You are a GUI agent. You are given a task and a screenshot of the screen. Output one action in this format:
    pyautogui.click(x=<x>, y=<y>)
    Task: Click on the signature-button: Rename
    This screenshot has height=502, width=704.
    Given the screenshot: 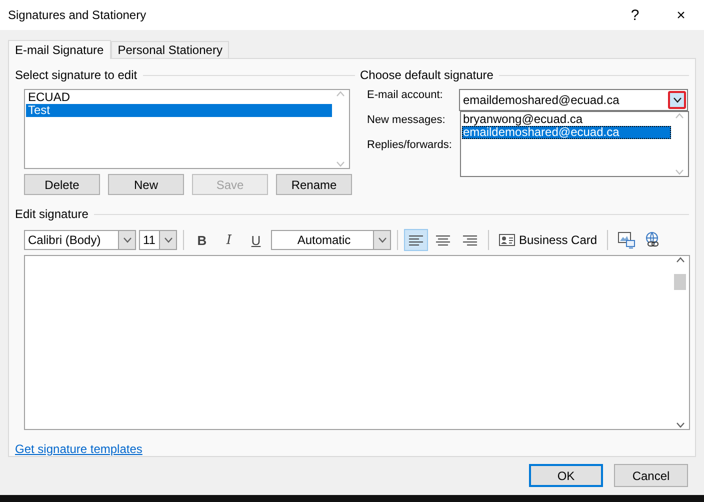 What is the action you would take?
    pyautogui.click(x=314, y=184)
    